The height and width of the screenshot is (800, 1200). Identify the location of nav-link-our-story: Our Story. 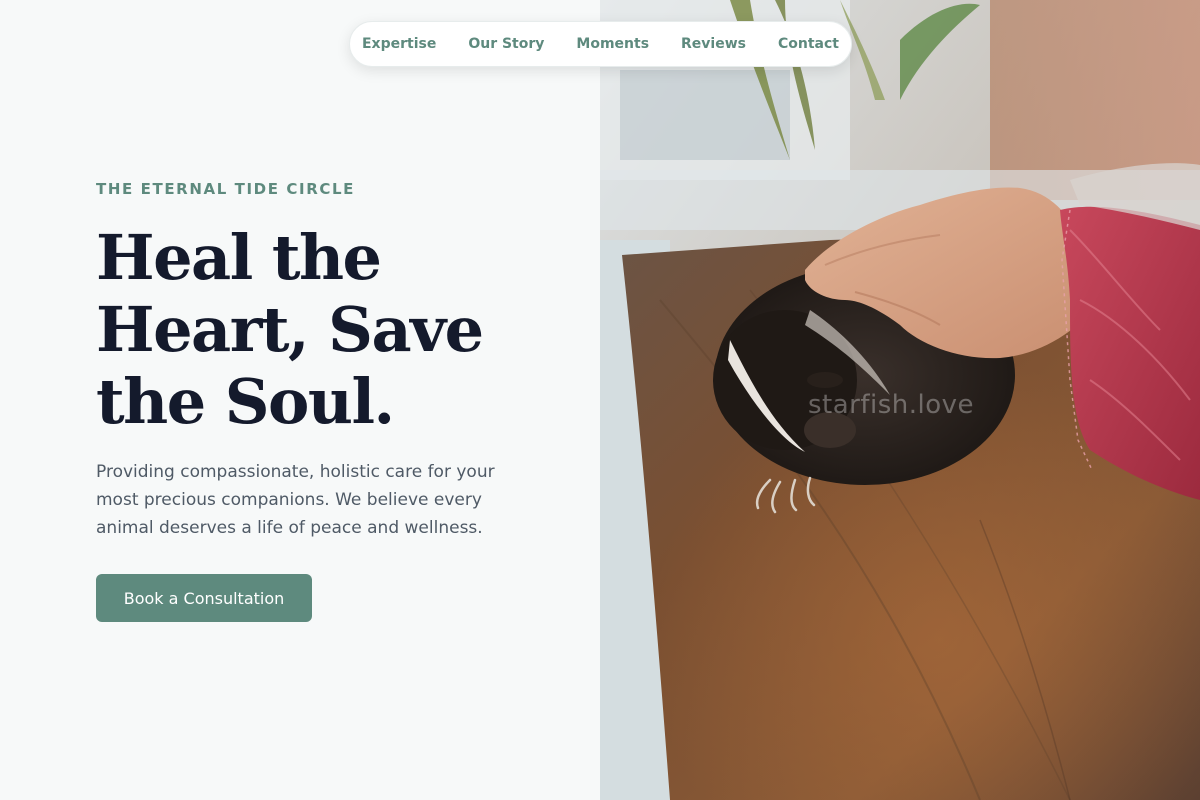
(506, 44).